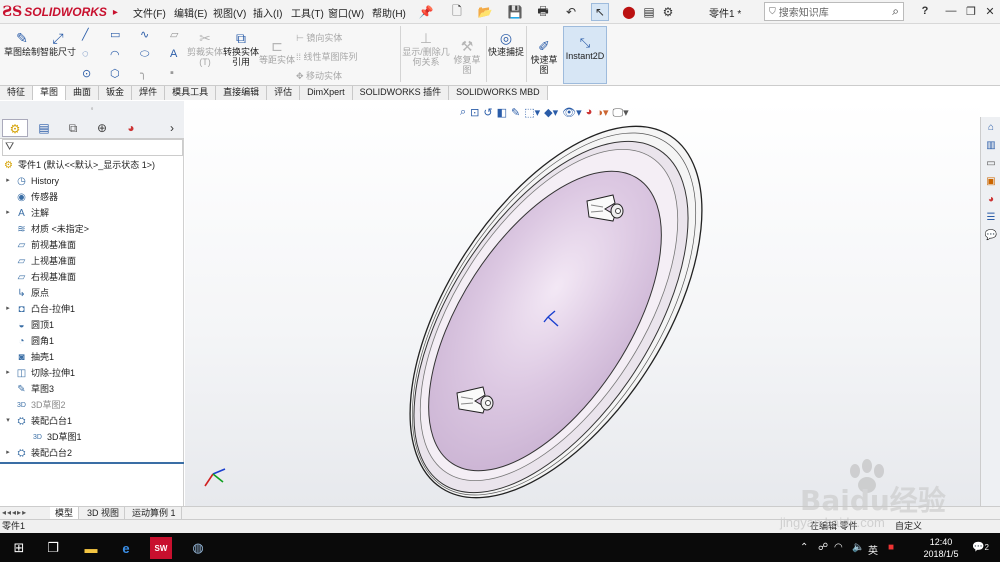 This screenshot has width=1000, height=562. Describe the element at coordinates (891, 547) in the screenshot. I see `tray-app-icon: ■` at that location.